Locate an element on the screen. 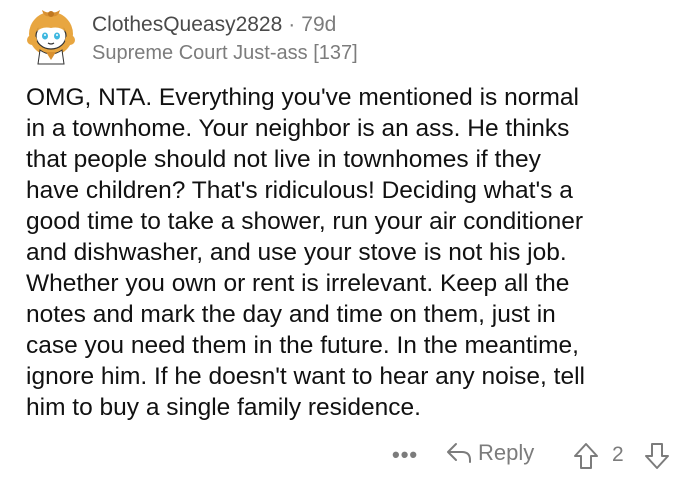  avatar is located at coordinates (51, 35).